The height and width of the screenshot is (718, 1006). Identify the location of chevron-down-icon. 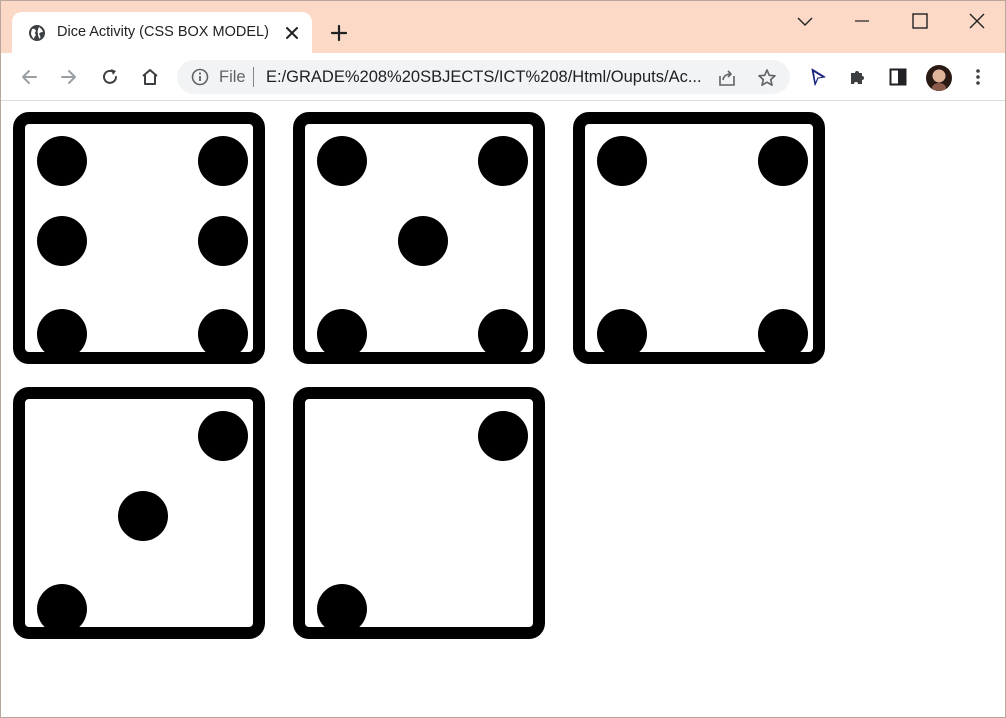
(805, 21).